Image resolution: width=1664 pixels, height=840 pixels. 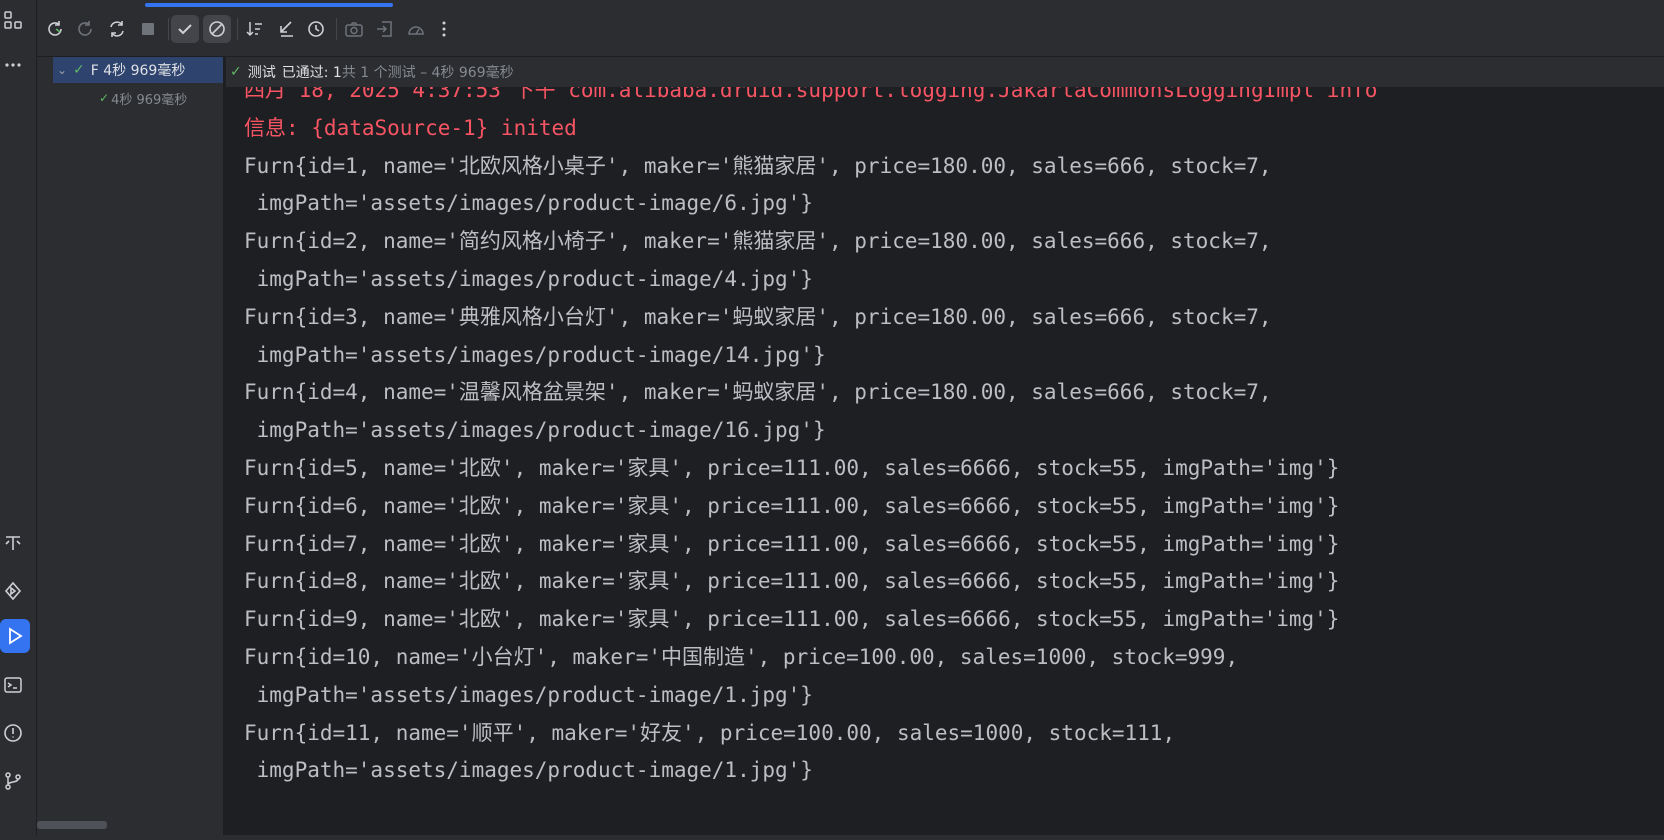 I want to click on toggle-auto-test-icon, so click(x=117, y=29).